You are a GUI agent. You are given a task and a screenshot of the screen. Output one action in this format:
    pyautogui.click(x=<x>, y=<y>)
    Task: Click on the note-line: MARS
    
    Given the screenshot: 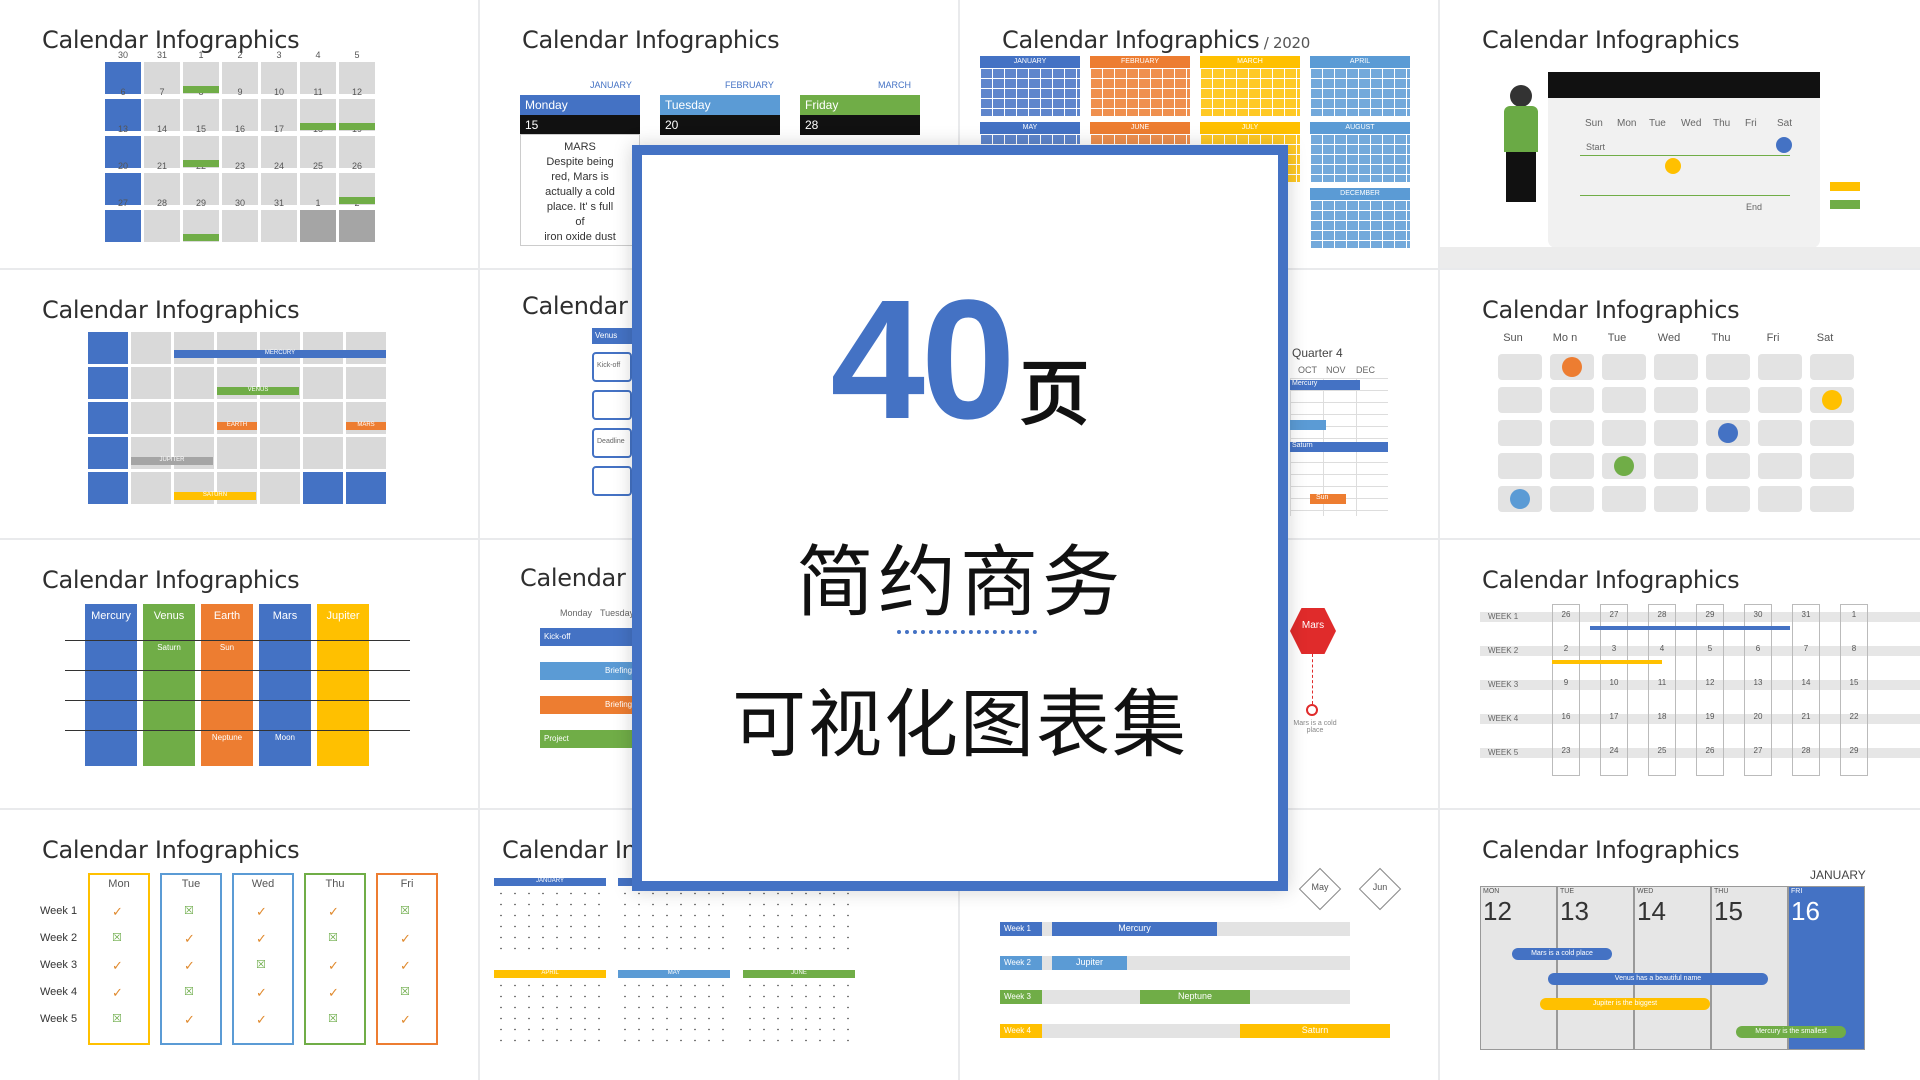 What is the action you would take?
    pyautogui.click(x=580, y=147)
    